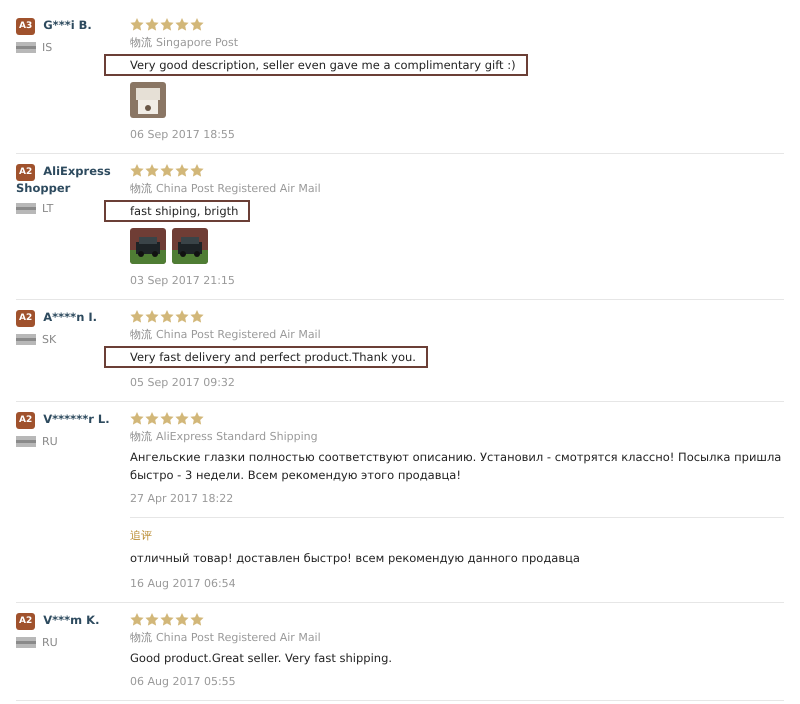 Image resolution: width=800 pixels, height=704 pixels. Describe the element at coordinates (224, 436) in the screenshot. I see `shipping-method: 物流 AliExpress Standard Shipping` at that location.